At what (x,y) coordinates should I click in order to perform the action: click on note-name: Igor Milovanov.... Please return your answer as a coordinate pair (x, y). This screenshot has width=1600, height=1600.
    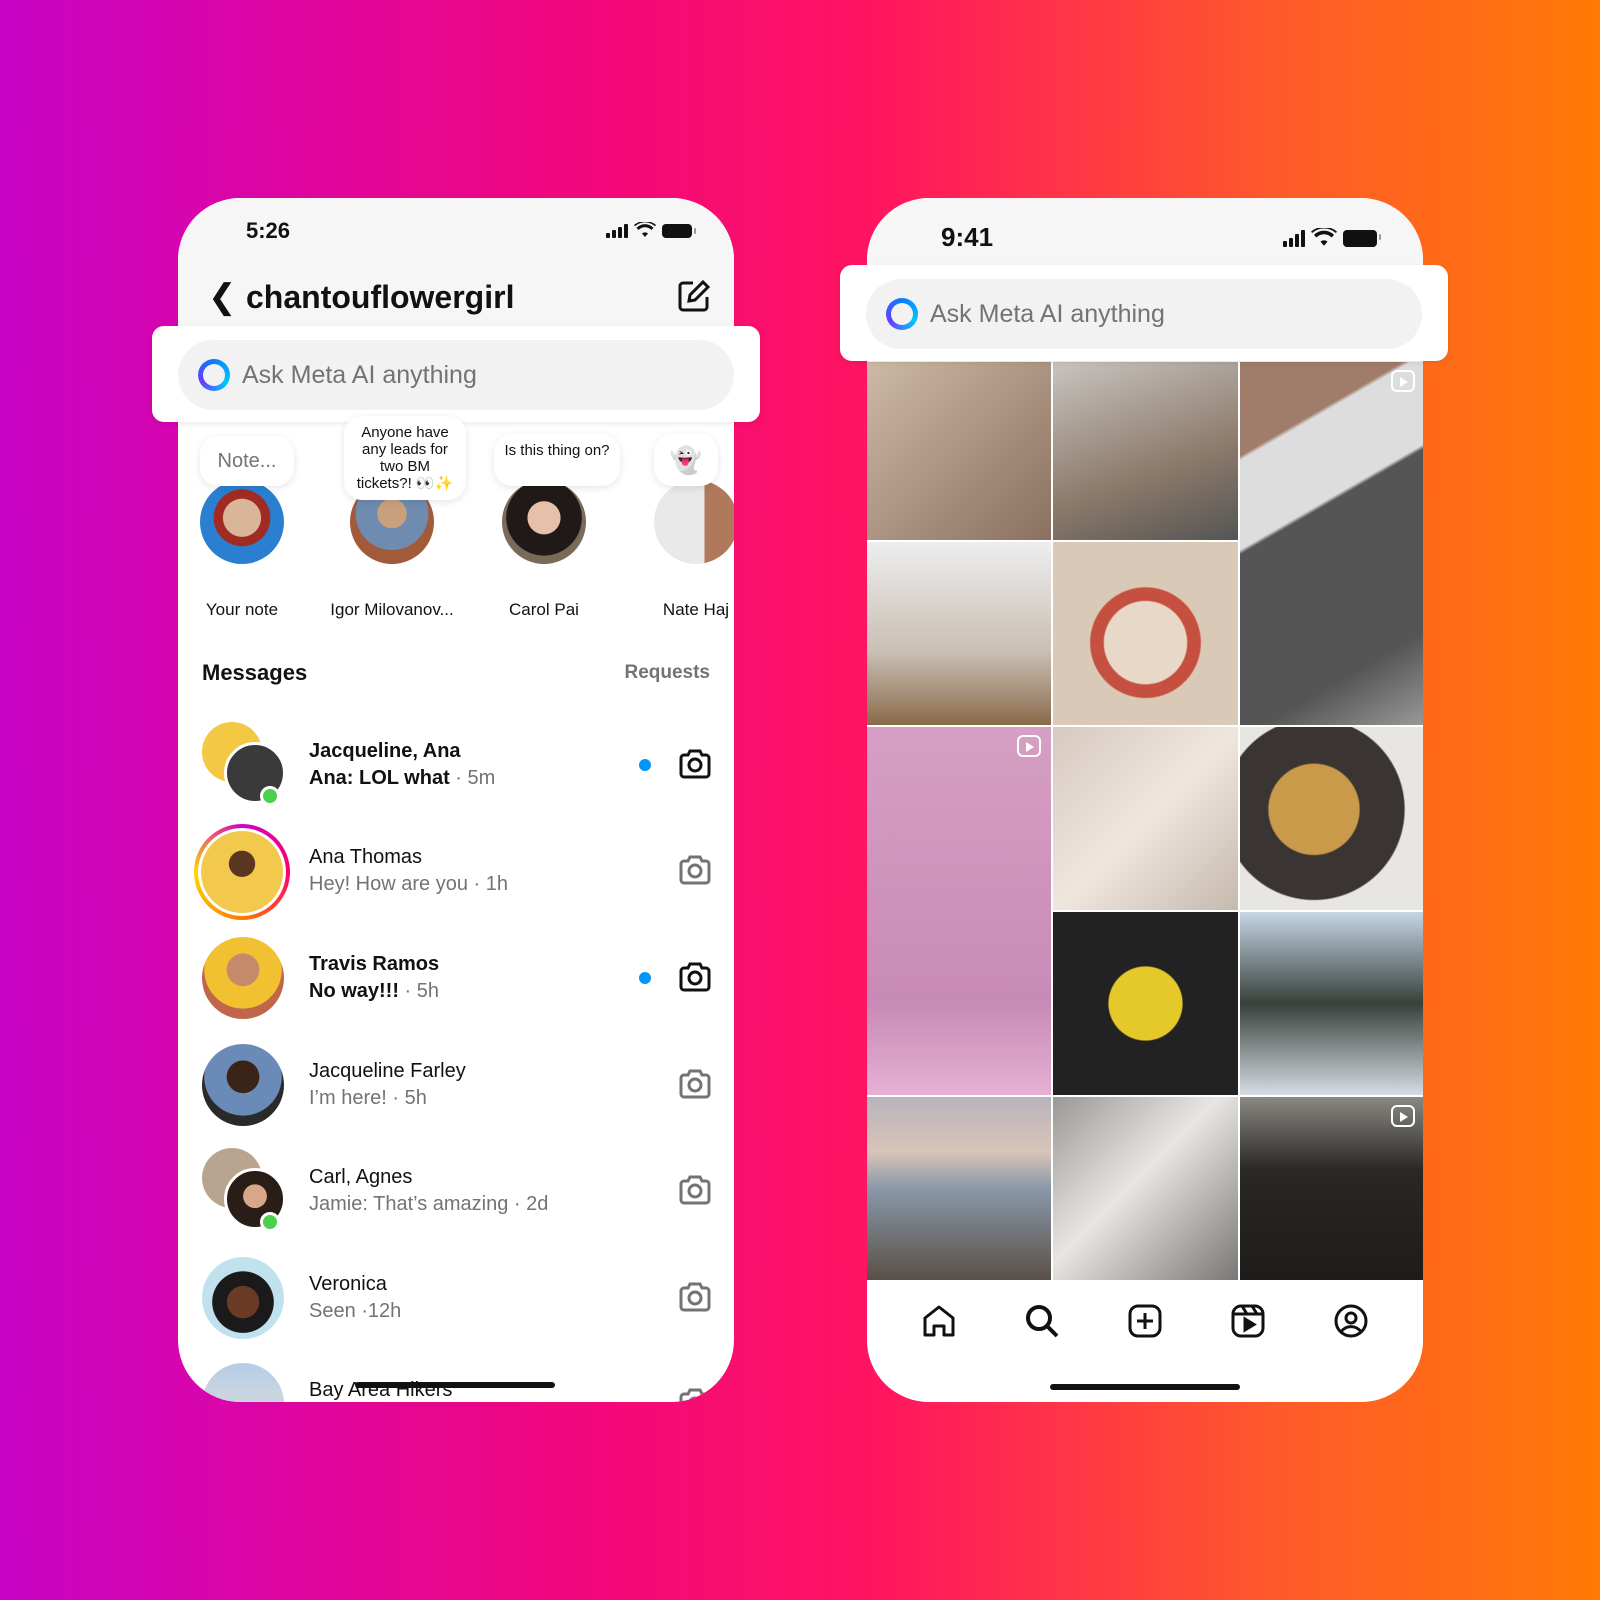
    Looking at the image, I should click on (392, 609).